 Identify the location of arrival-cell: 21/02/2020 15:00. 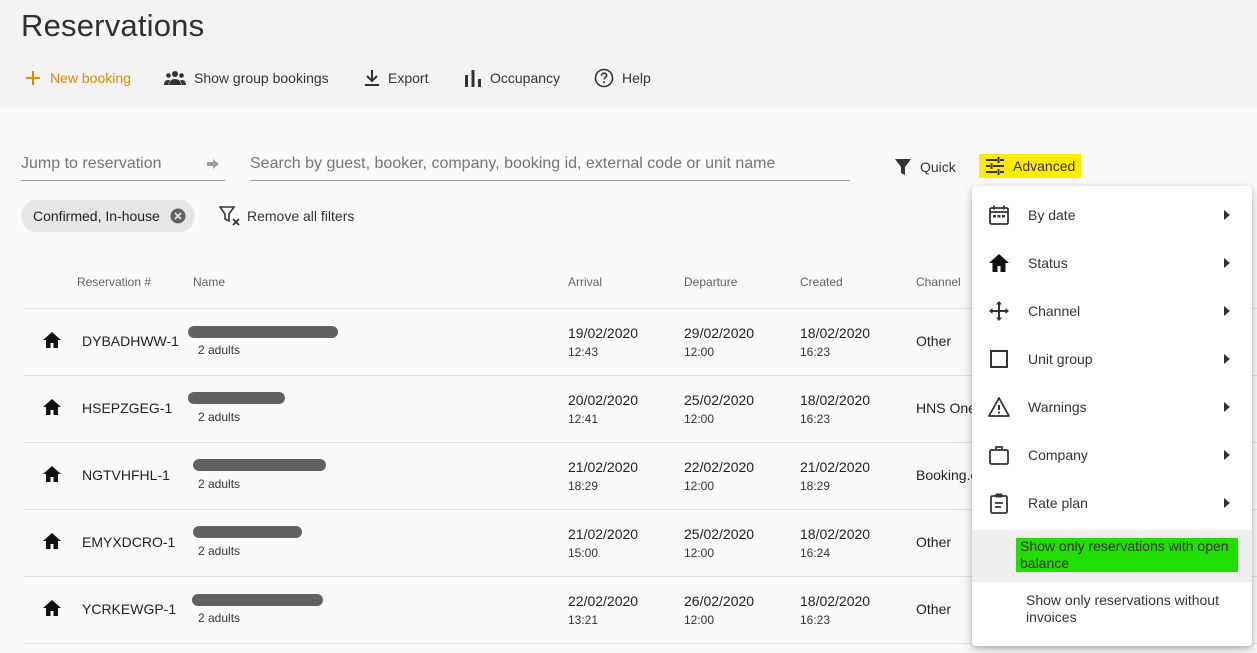
(603, 544).